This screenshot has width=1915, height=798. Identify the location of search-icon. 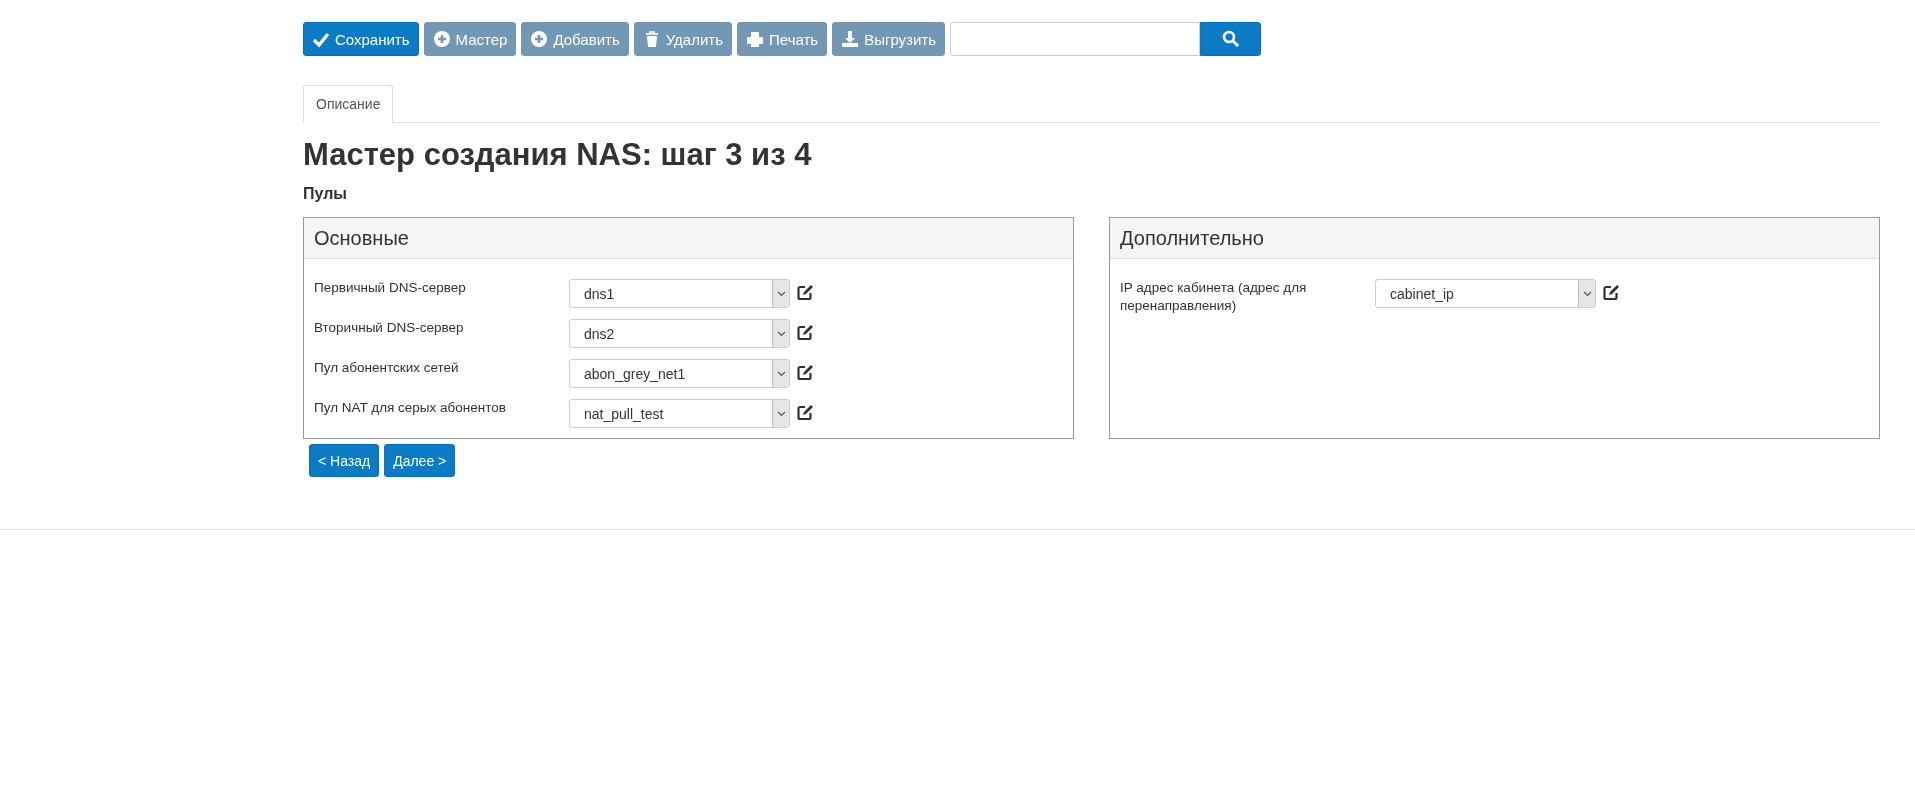
(1230, 39).